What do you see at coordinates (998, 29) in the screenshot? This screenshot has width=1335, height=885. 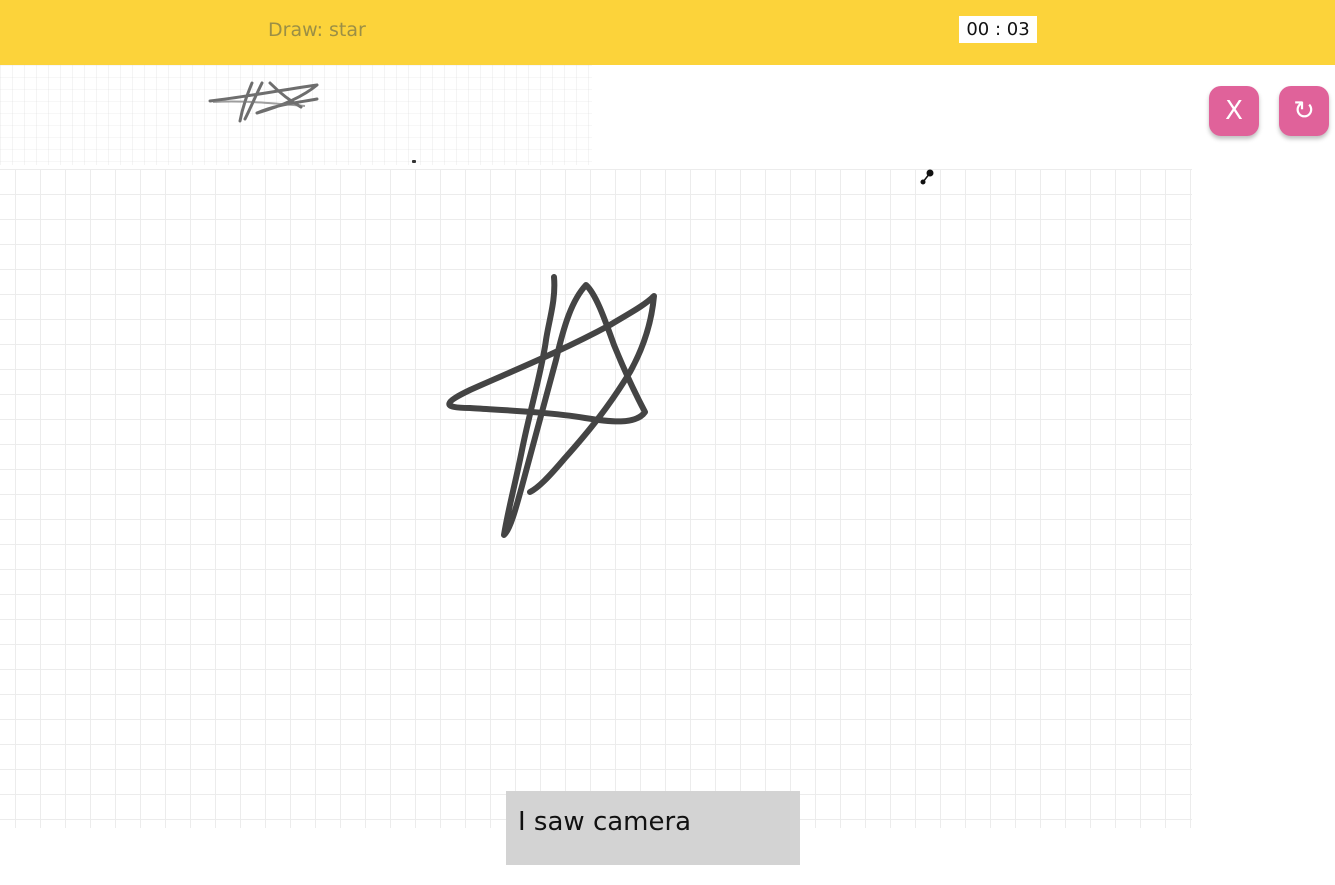 I see `timer: 00 : 03` at bounding box center [998, 29].